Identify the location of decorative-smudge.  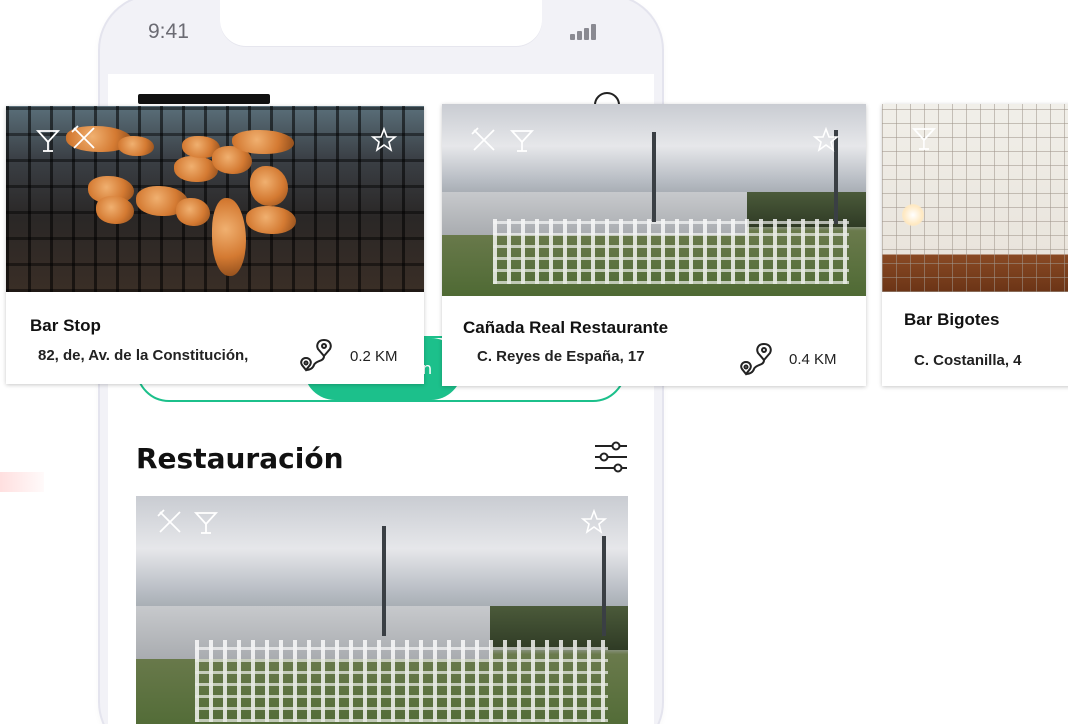
(22, 482).